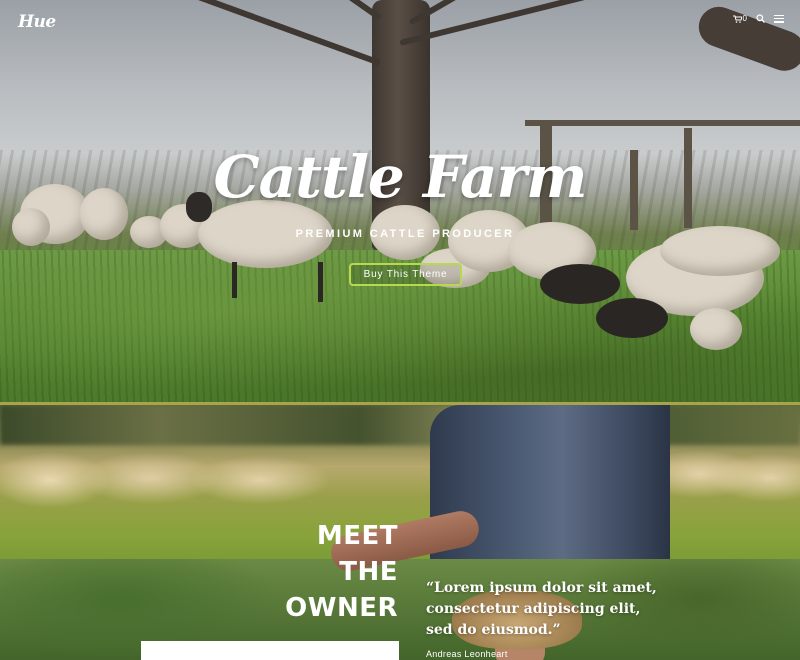  I want to click on cart-icon, so click(737, 19).